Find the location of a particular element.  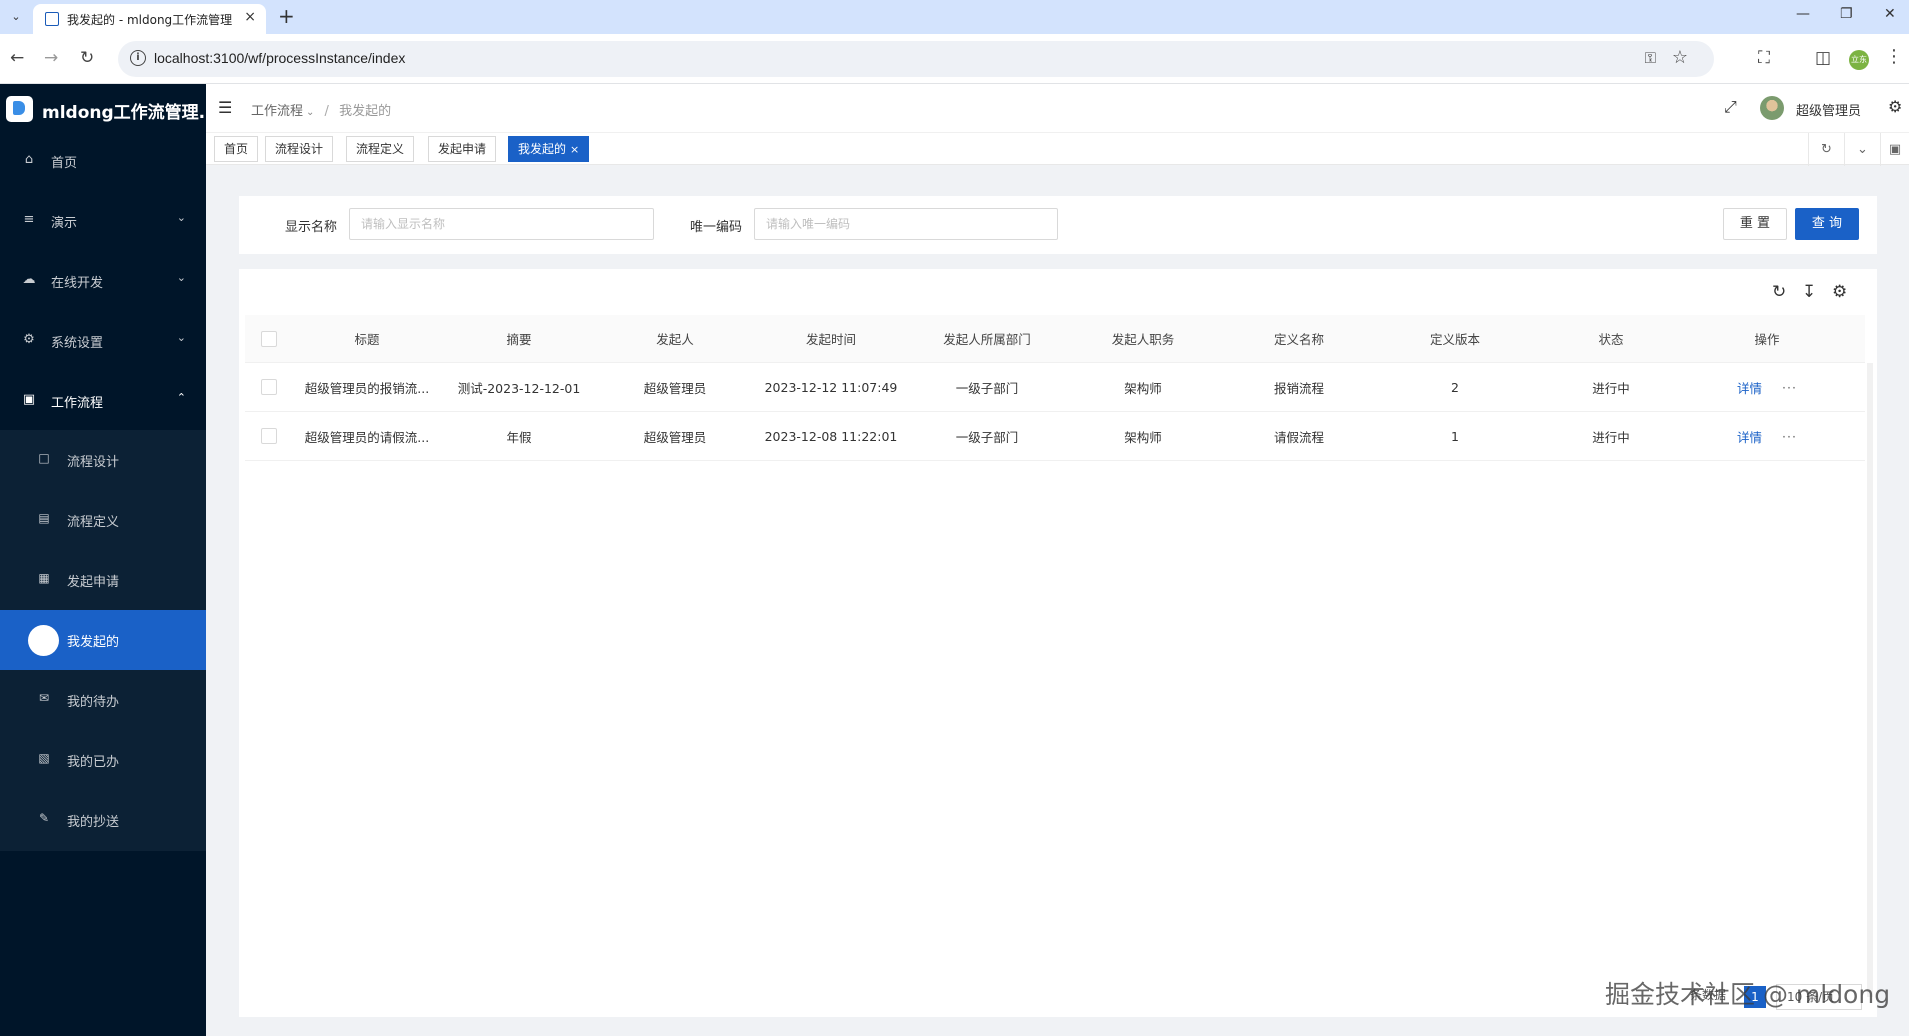

profile-avatar: 立东 is located at coordinates (1859, 60).